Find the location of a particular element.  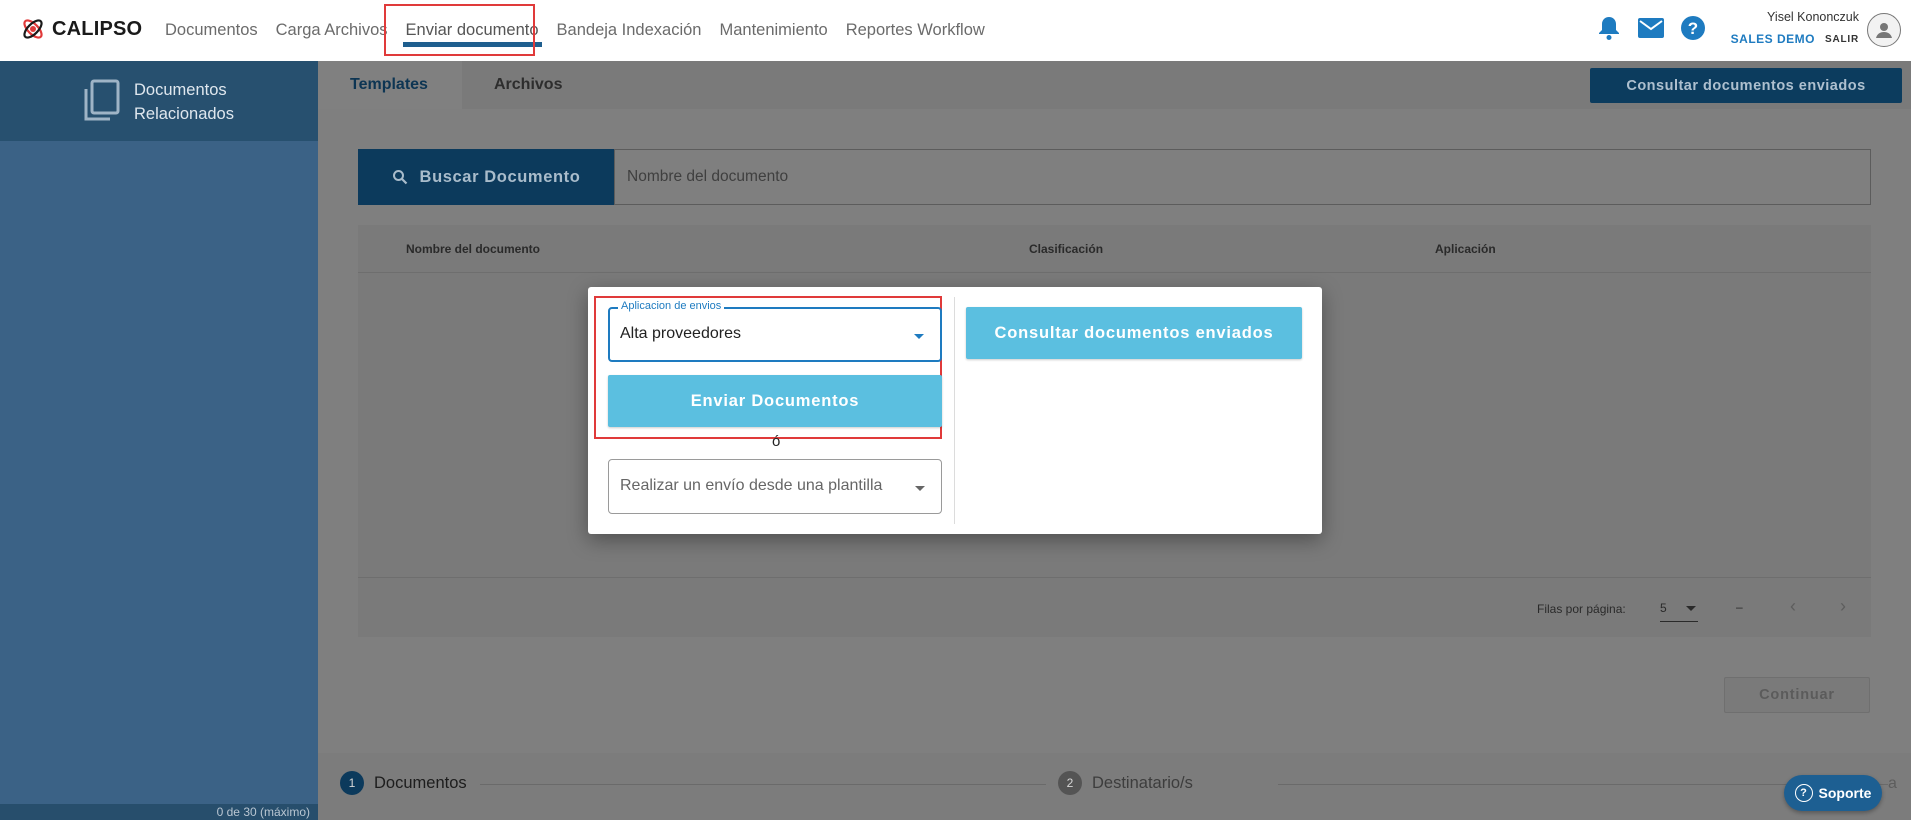

nav-label: Bandeja Indexación is located at coordinates (629, 30).